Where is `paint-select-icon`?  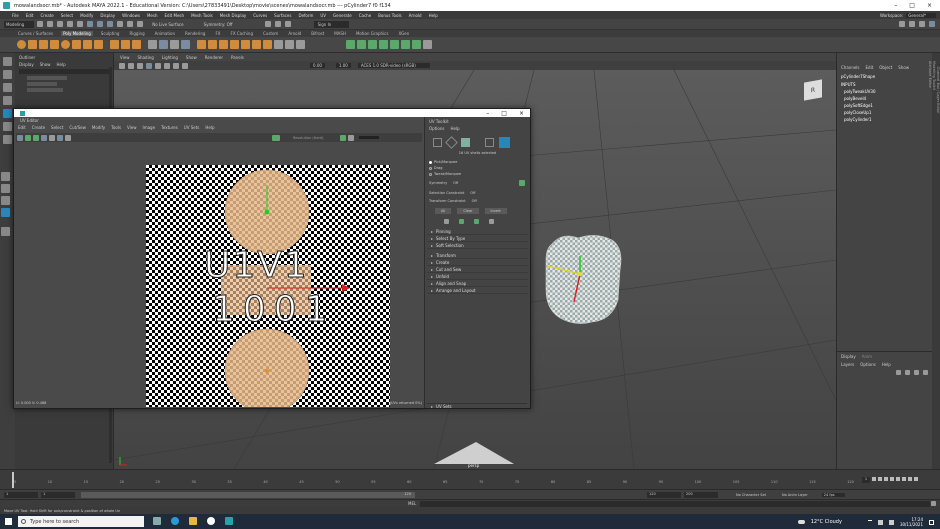
paint-select-icon is located at coordinates (7, 87).